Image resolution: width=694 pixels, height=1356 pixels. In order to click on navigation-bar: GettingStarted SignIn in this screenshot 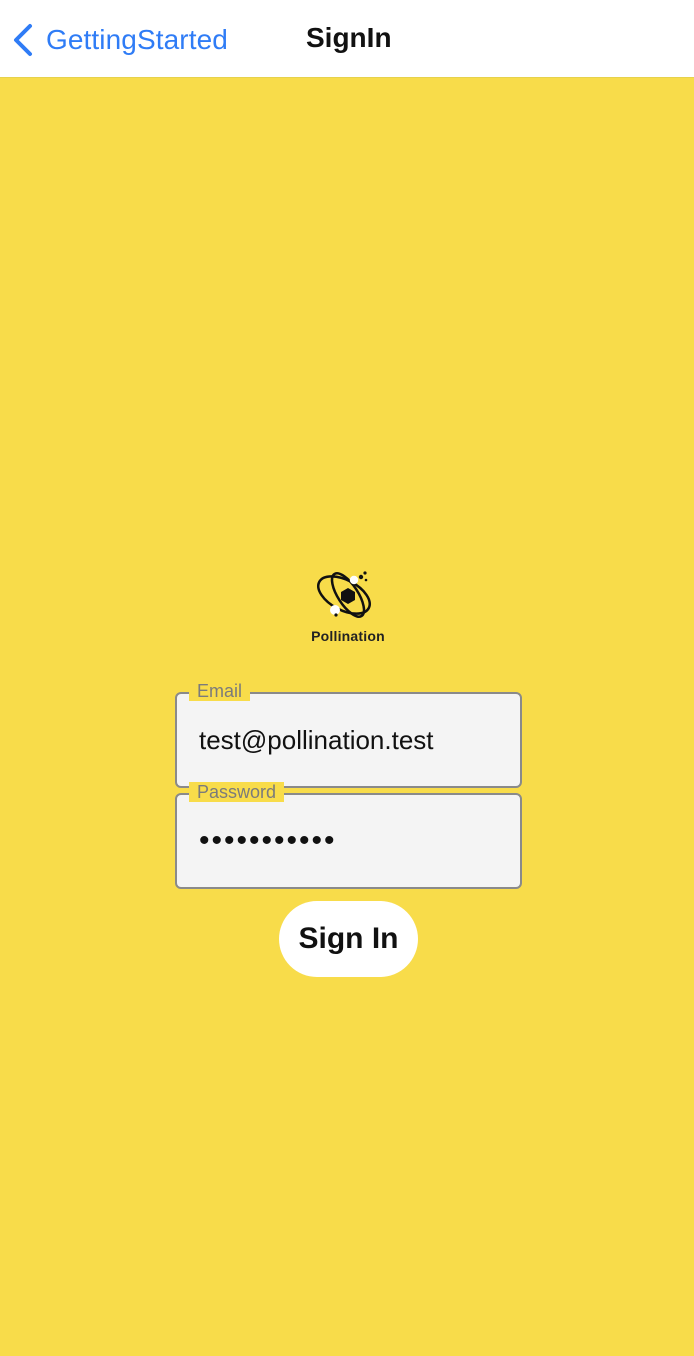, I will do `click(347, 39)`.